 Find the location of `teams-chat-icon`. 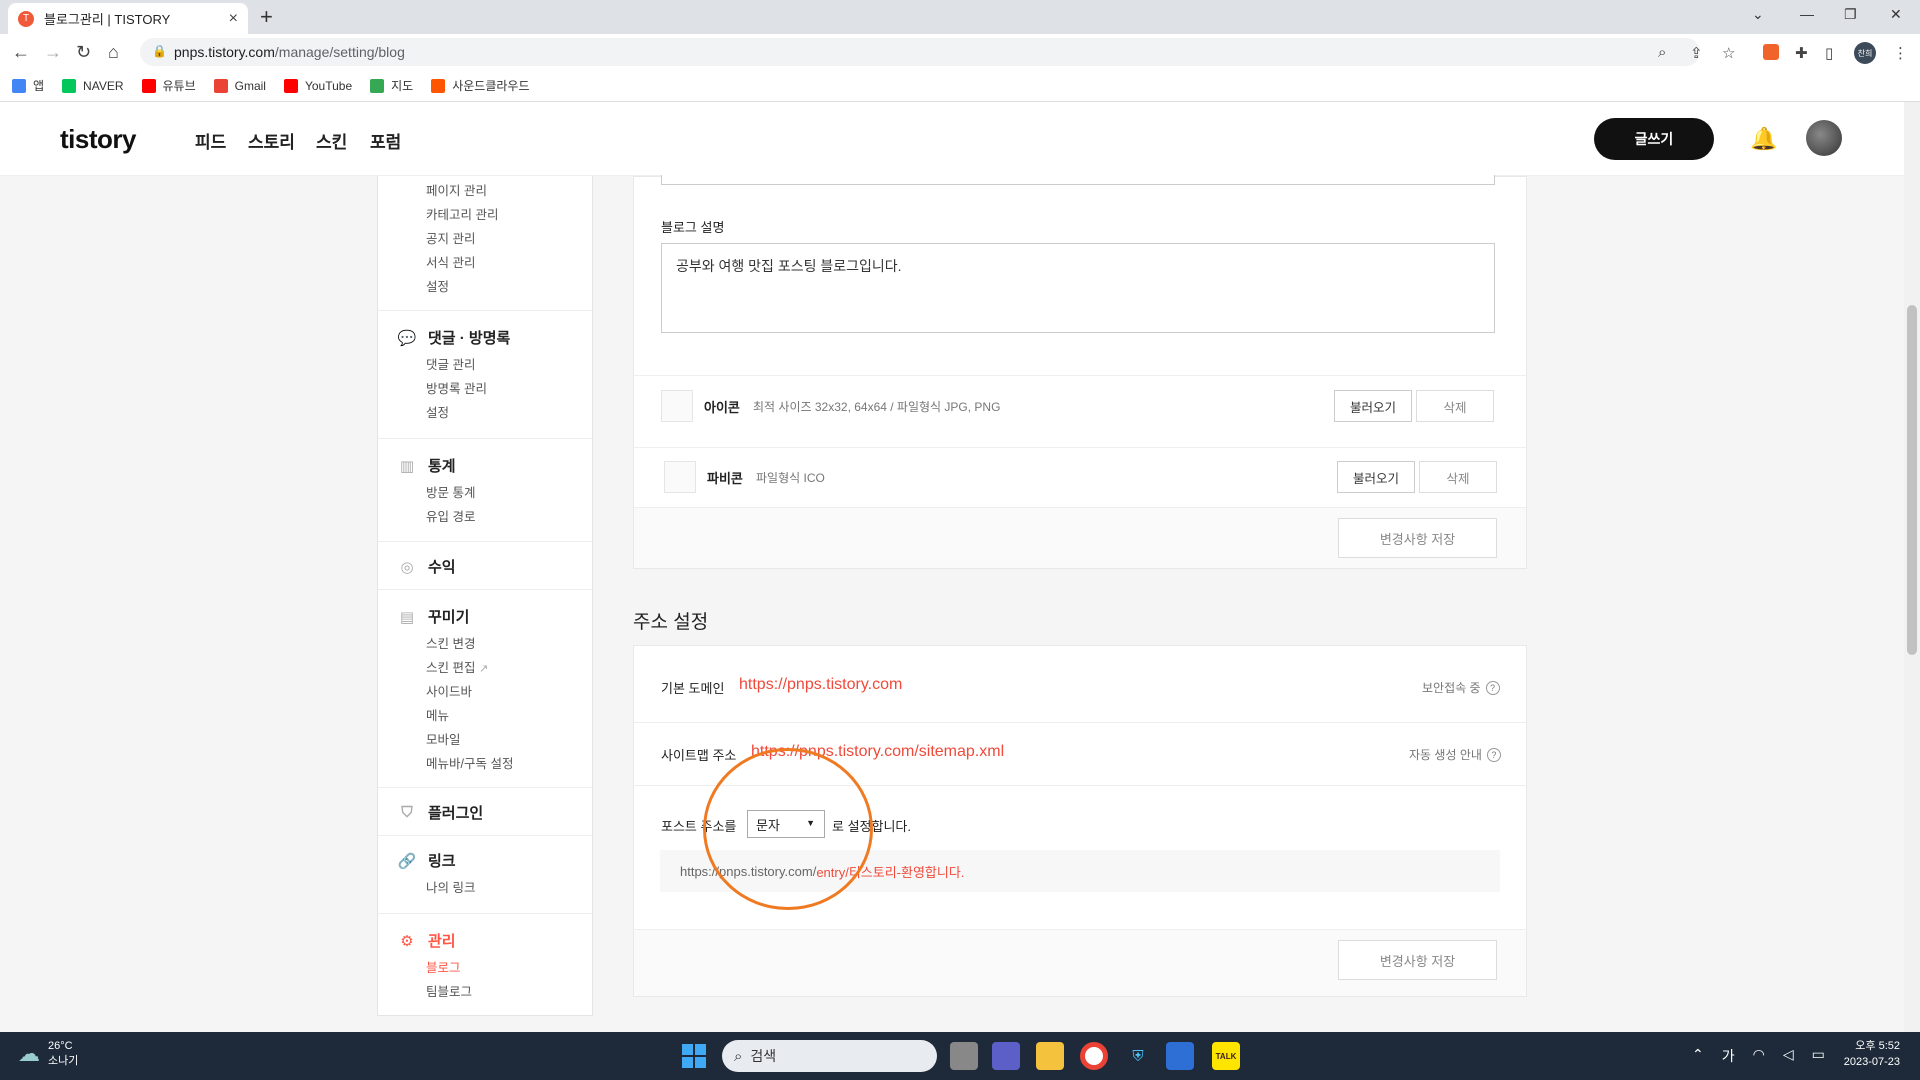

teams-chat-icon is located at coordinates (1006, 1056).